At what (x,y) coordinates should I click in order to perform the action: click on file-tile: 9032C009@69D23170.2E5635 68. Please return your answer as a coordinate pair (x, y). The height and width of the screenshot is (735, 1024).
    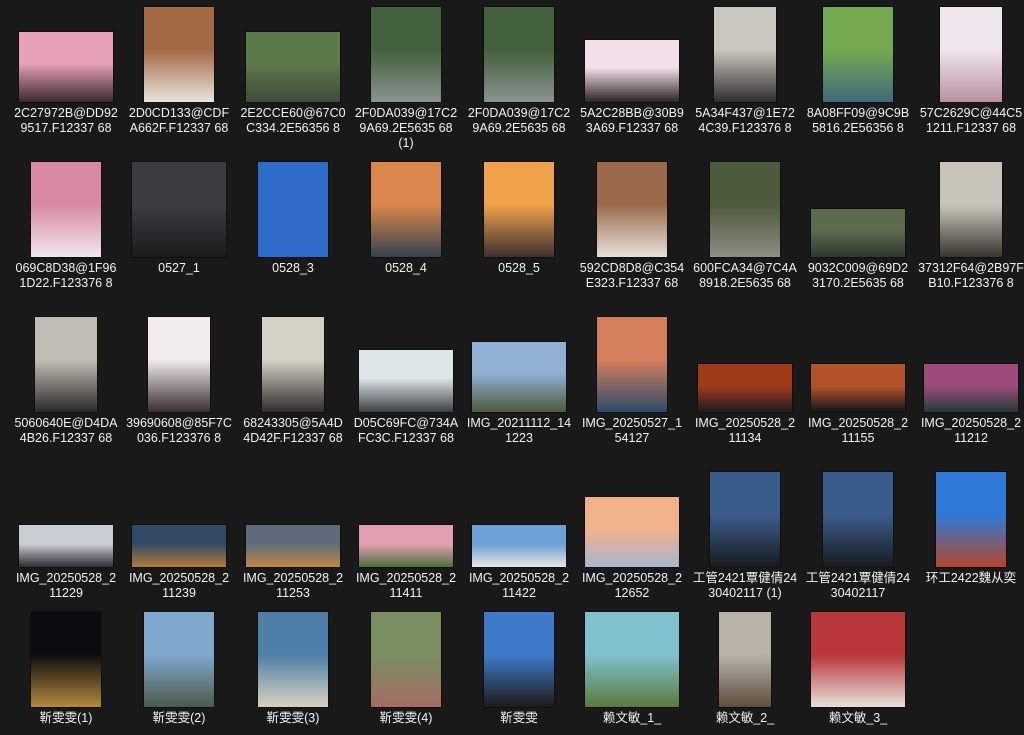
    Looking at the image, I should click on (858, 225).